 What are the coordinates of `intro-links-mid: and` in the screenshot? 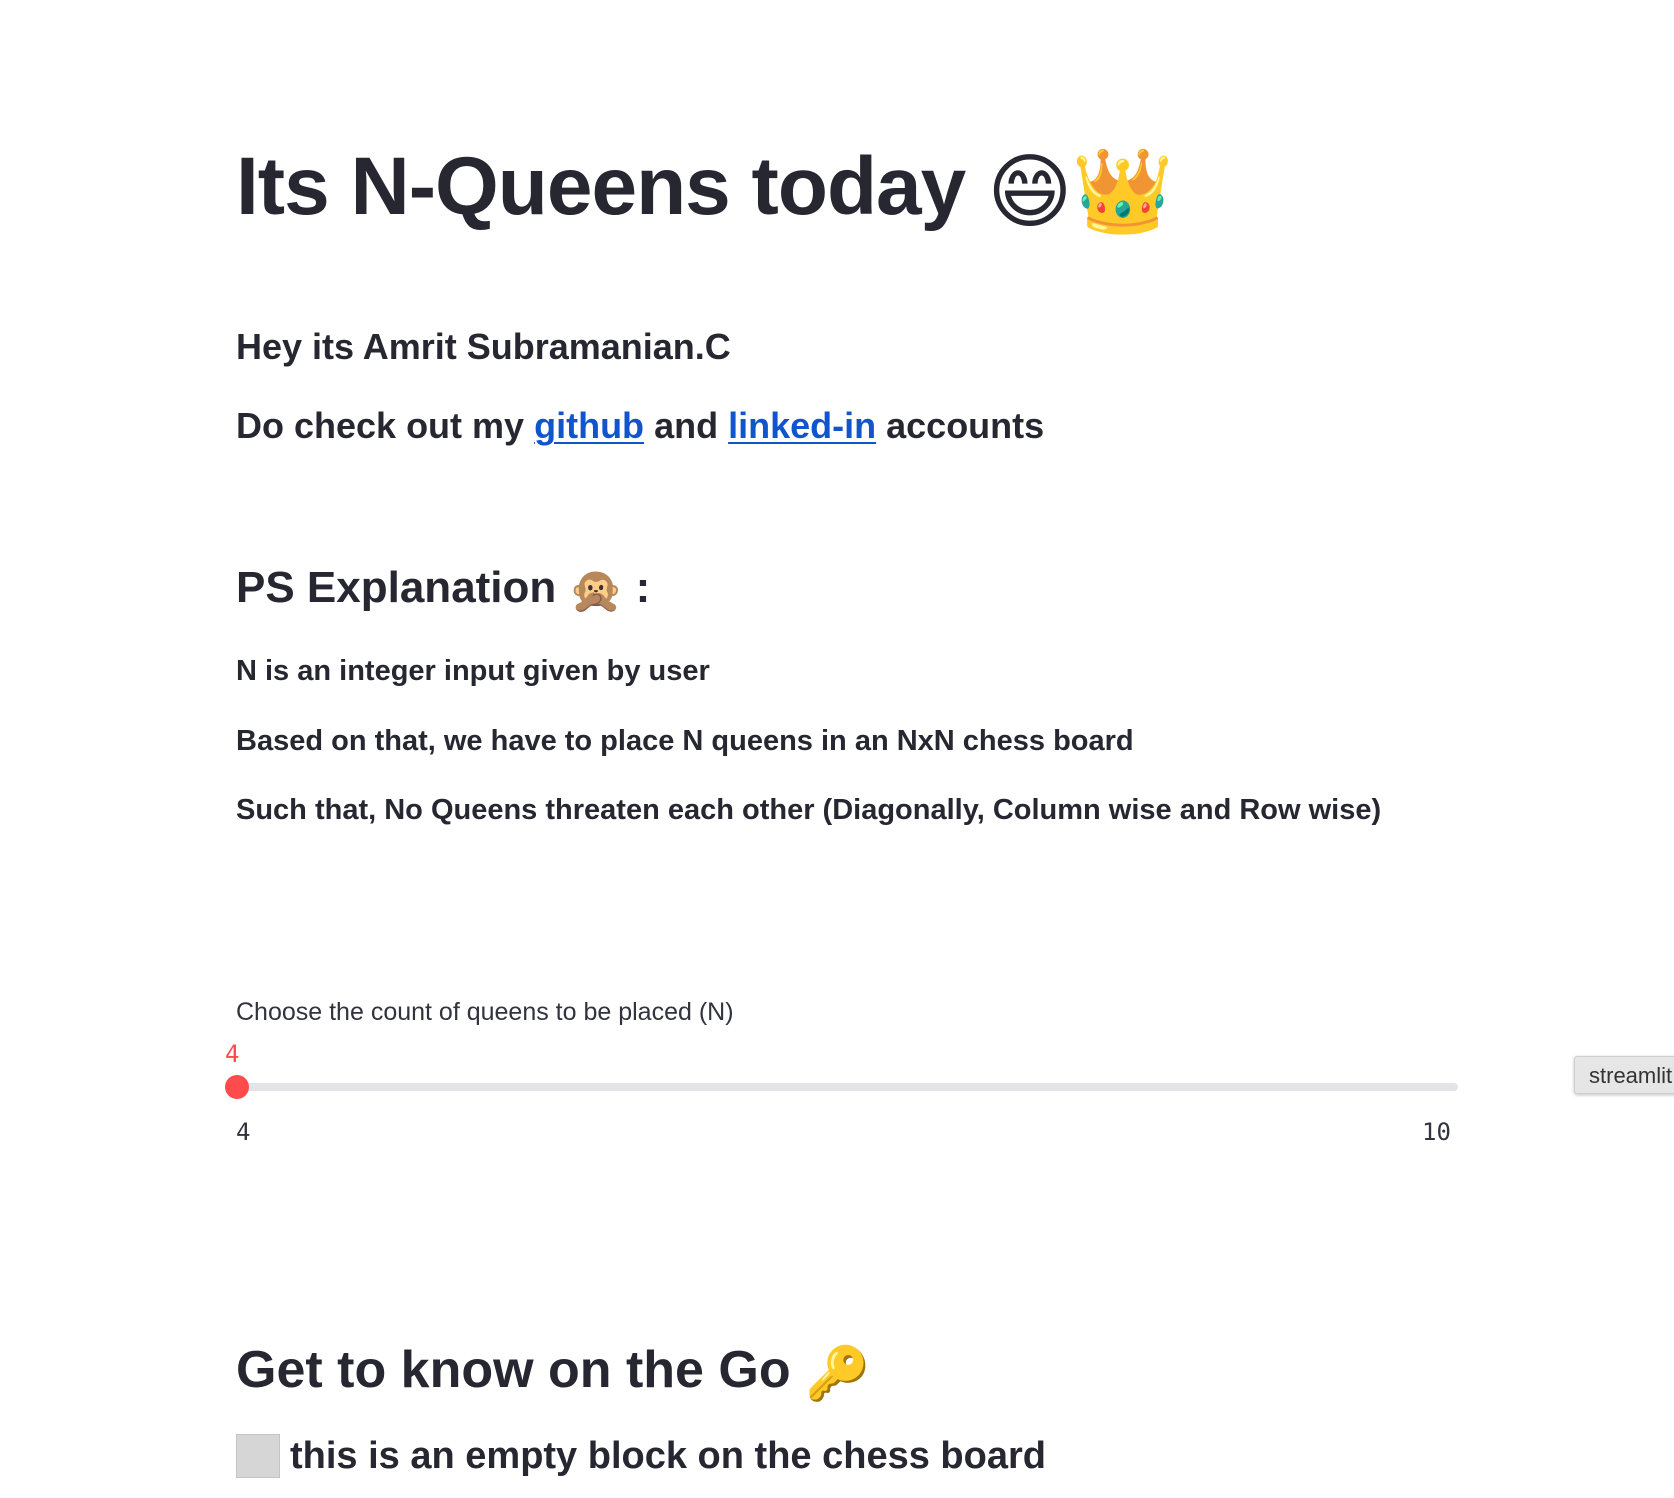 It's located at (686, 425).